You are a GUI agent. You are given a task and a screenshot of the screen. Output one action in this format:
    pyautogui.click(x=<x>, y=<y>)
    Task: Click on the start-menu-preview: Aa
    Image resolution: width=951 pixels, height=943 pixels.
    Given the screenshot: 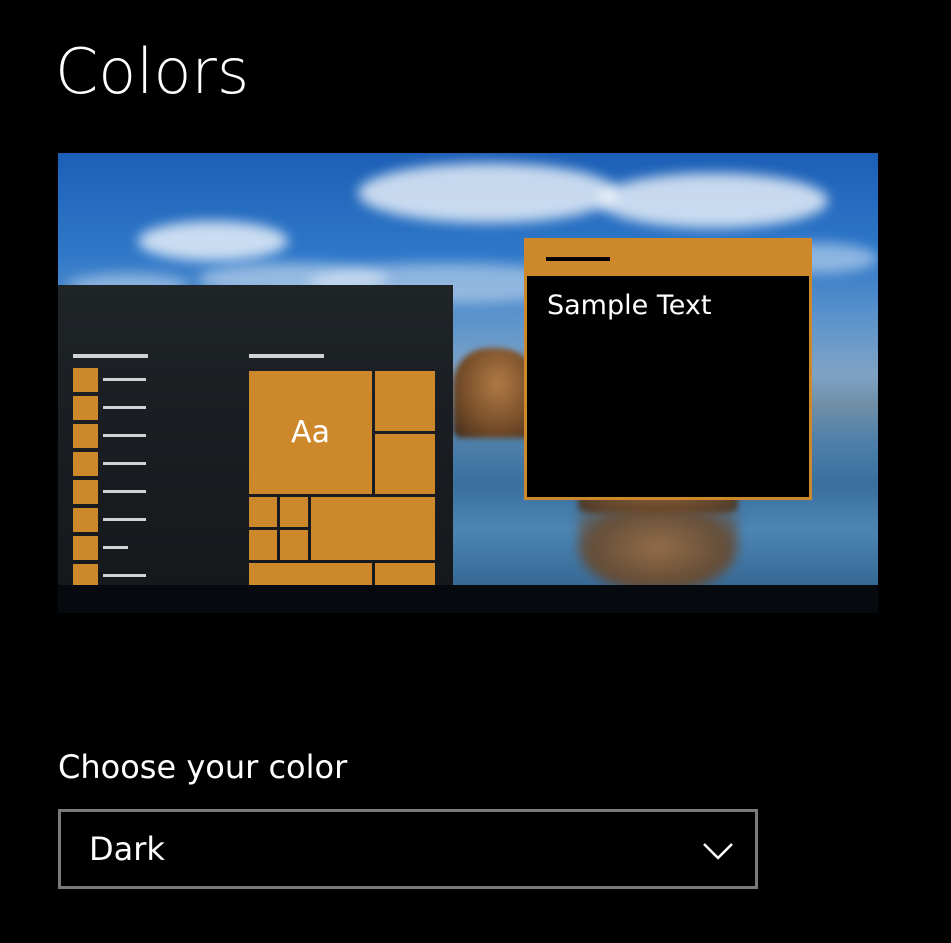 What is the action you would take?
    pyautogui.click(x=255, y=435)
    